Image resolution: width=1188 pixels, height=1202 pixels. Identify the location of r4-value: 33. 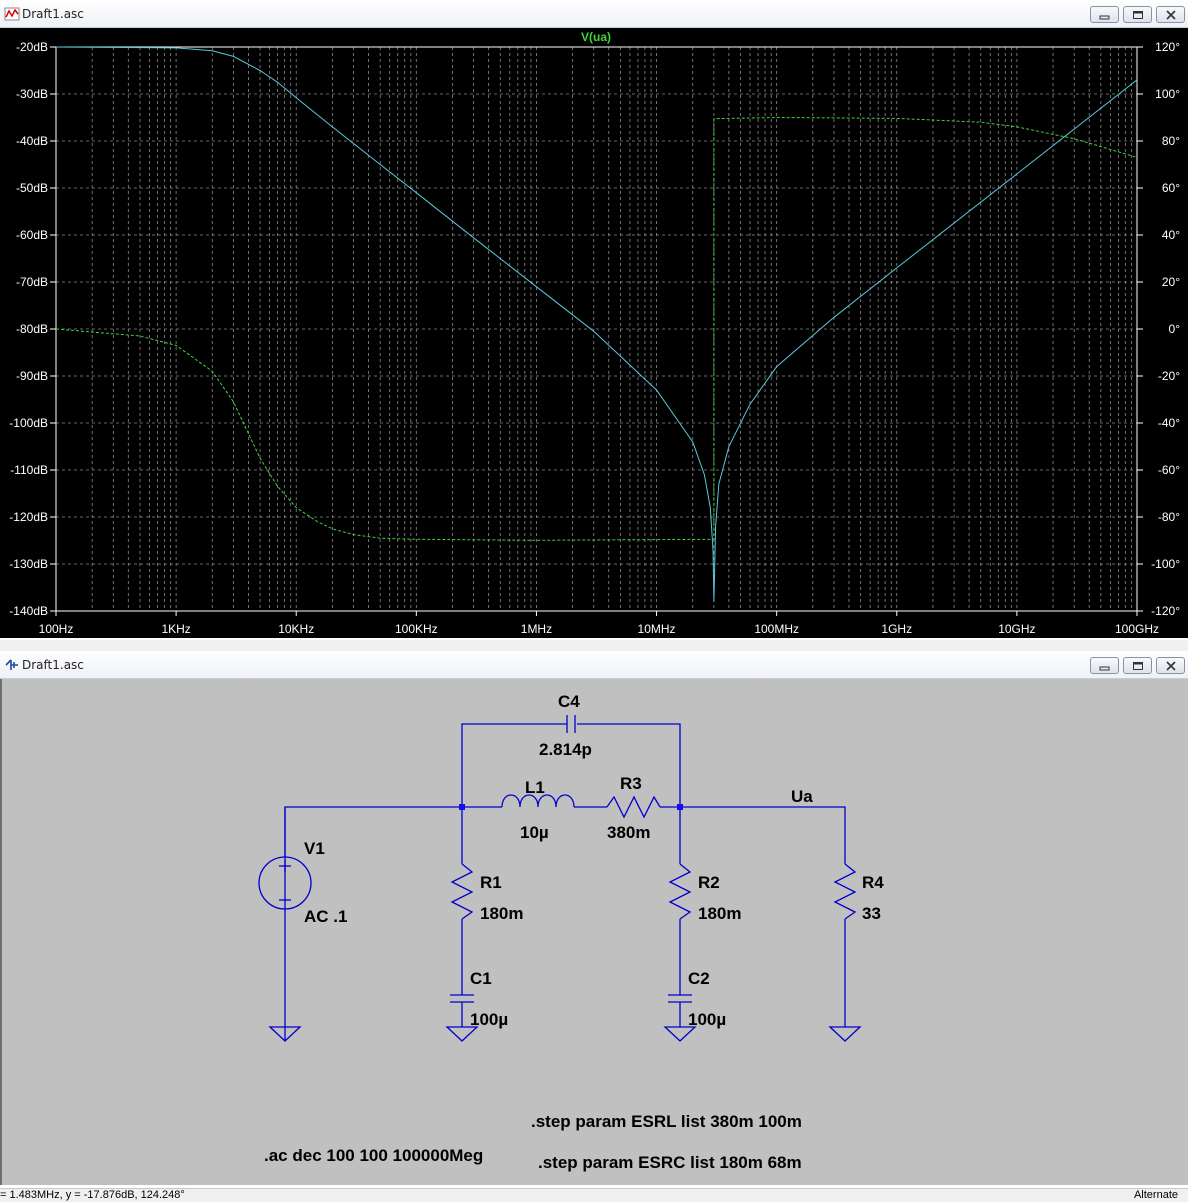
(871, 913).